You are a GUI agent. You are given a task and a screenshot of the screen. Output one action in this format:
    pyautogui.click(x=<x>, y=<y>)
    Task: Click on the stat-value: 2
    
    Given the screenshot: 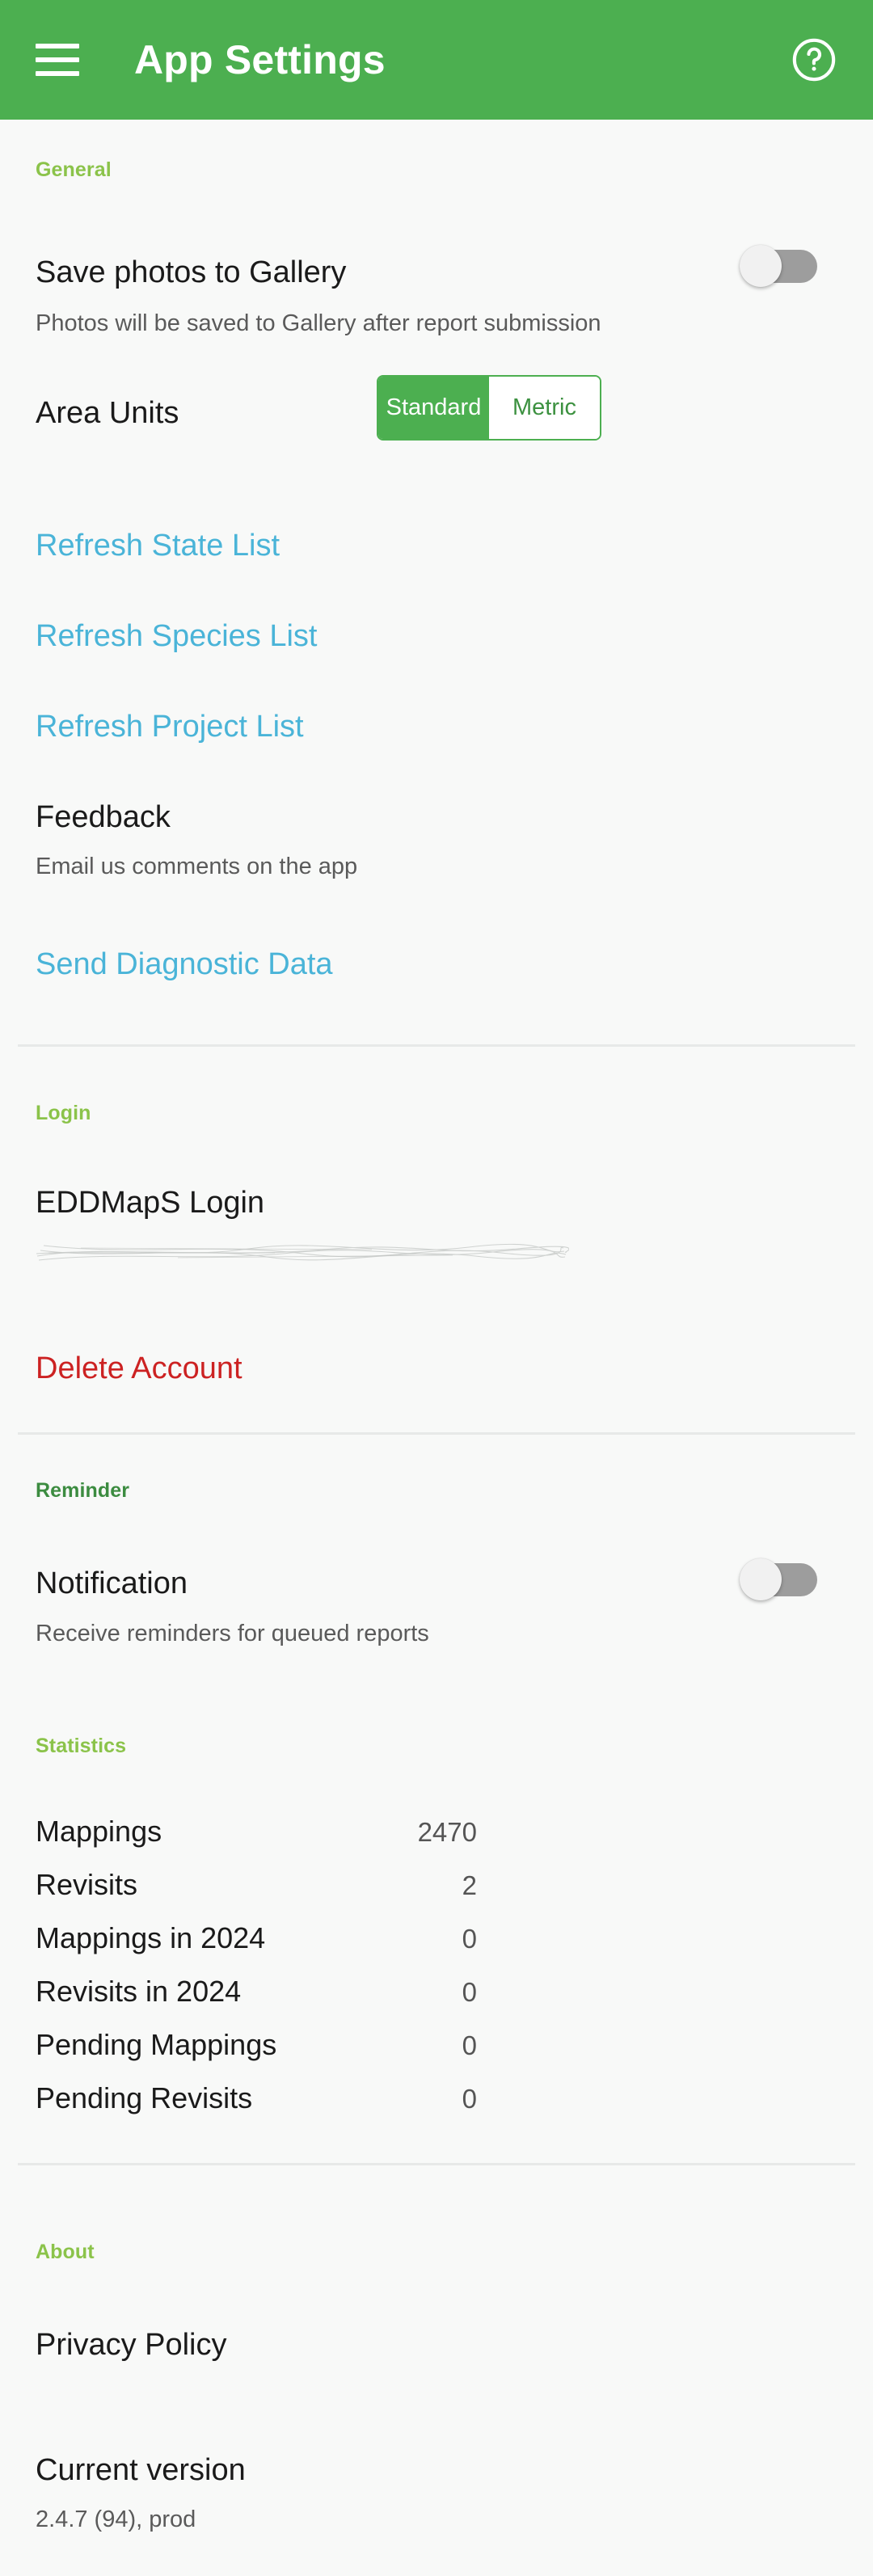 What is the action you would take?
    pyautogui.click(x=470, y=1885)
    